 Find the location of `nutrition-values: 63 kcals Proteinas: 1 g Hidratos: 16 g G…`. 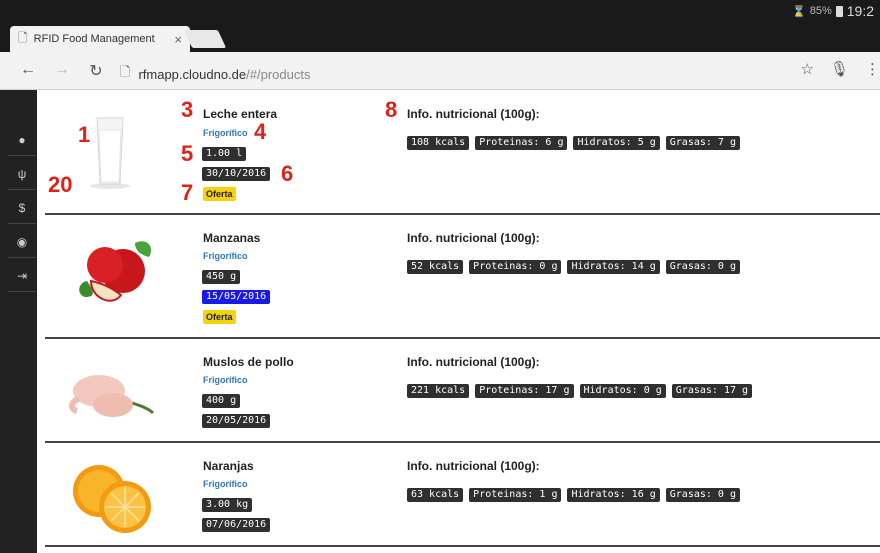

nutrition-values: 63 kcals Proteinas: 1 g Hidratos: 16 g G… is located at coordinates (573, 495).